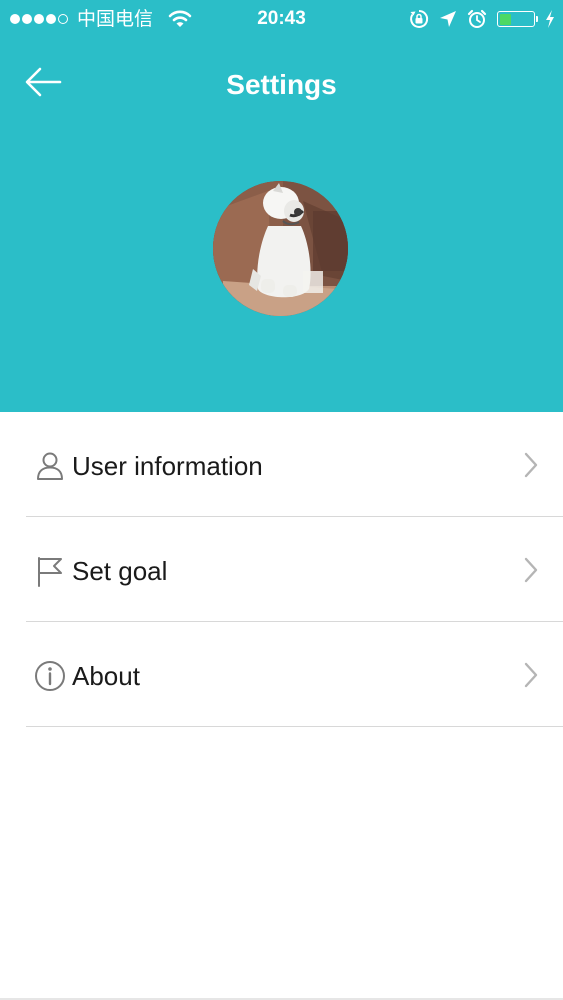 The image size is (563, 1000). Describe the element at coordinates (281, 84) in the screenshot. I see `page-title: Settings` at that location.